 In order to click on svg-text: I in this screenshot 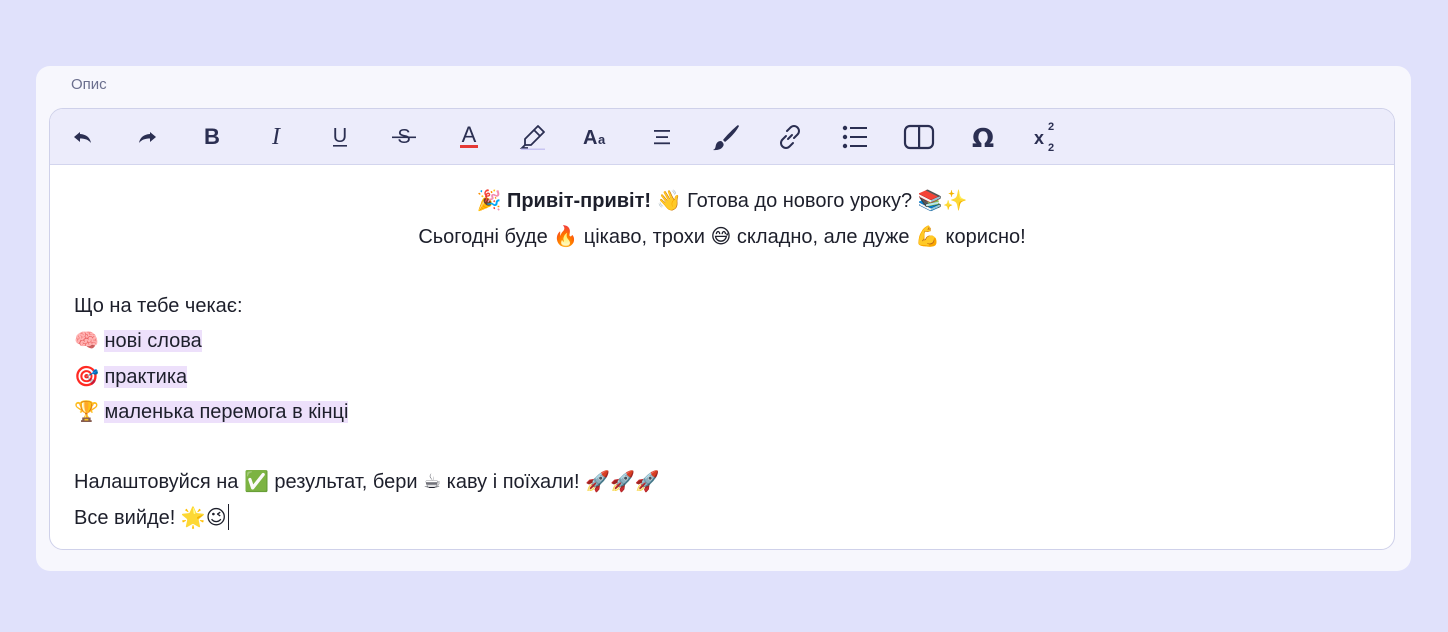, I will do `click(276, 137)`.